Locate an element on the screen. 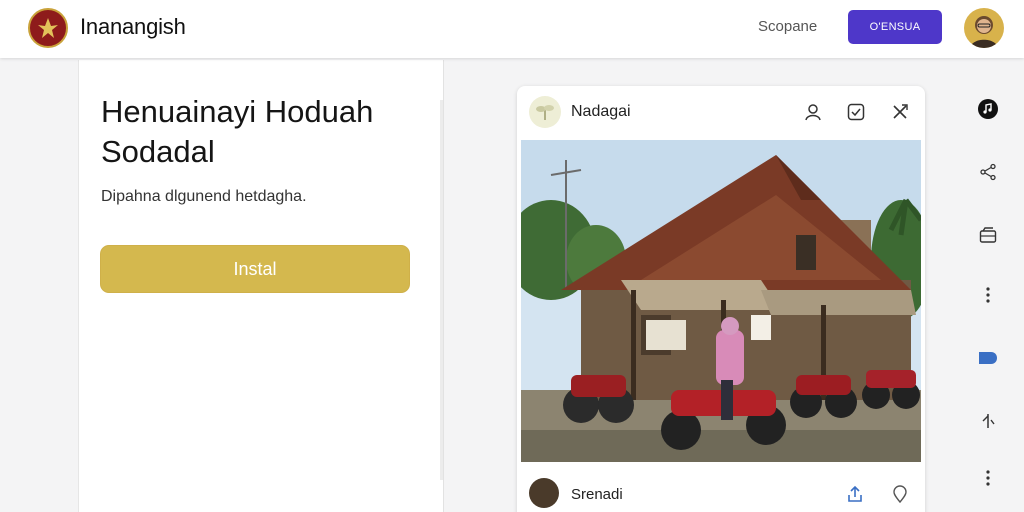  tag-icon is located at coordinates (988, 358).